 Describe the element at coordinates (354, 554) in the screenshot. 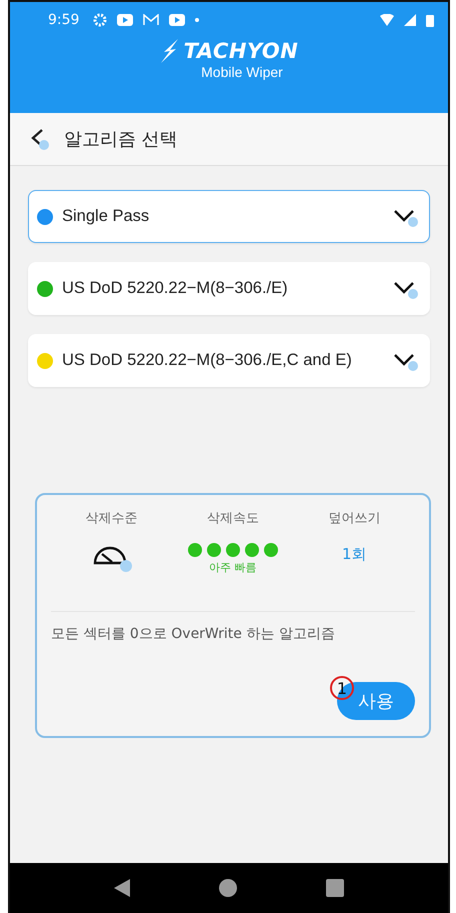

I see `overwrite-count: 1회` at that location.